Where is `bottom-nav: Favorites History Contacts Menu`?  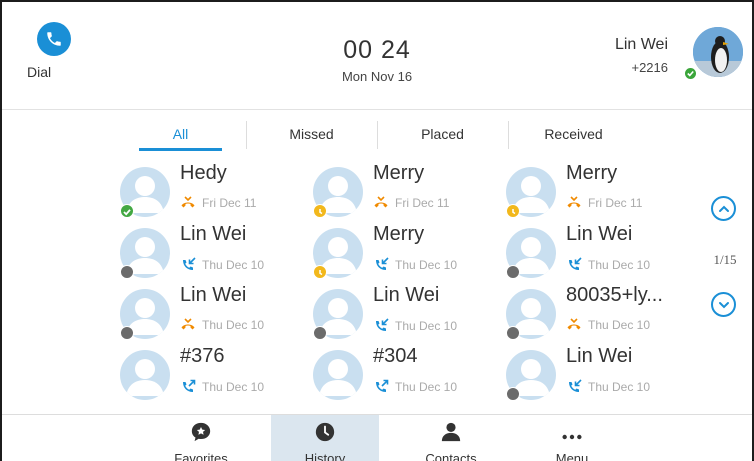 bottom-nav: Favorites History Contacts Menu is located at coordinates (377, 437).